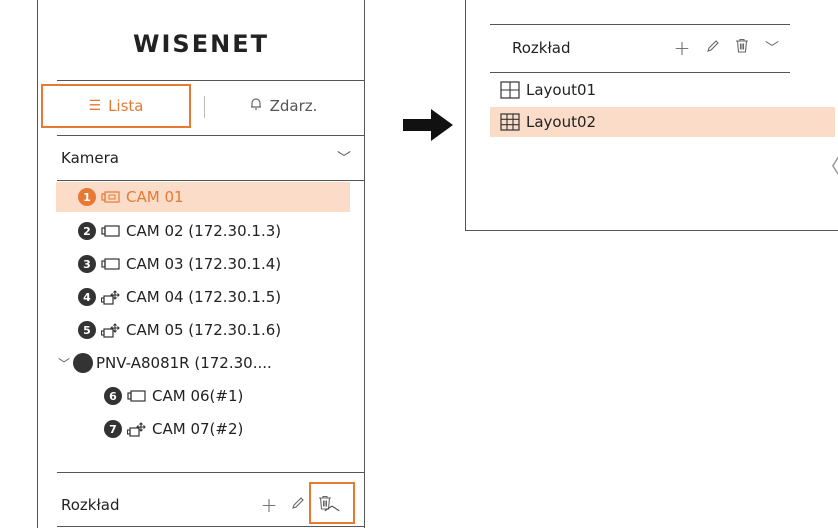 The height and width of the screenshot is (528, 838). Describe the element at coordinates (561, 122) in the screenshot. I see `layout-name: Layout02` at that location.